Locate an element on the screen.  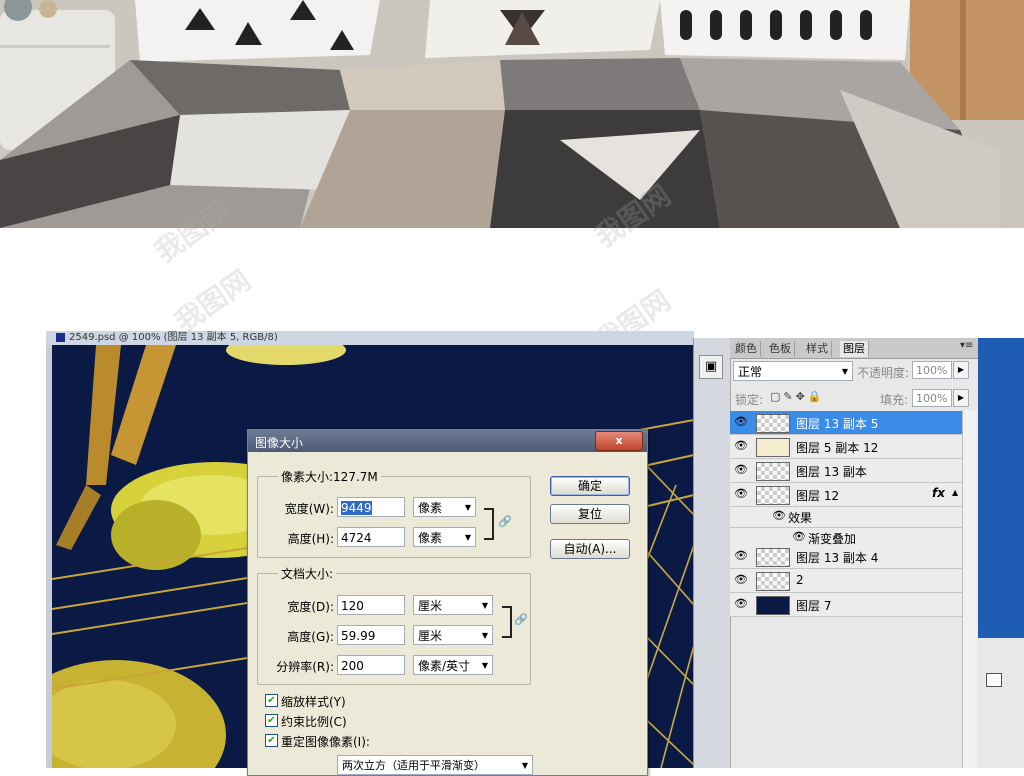
fill-arrow-icon: ▶ is located at coordinates (961, 398).